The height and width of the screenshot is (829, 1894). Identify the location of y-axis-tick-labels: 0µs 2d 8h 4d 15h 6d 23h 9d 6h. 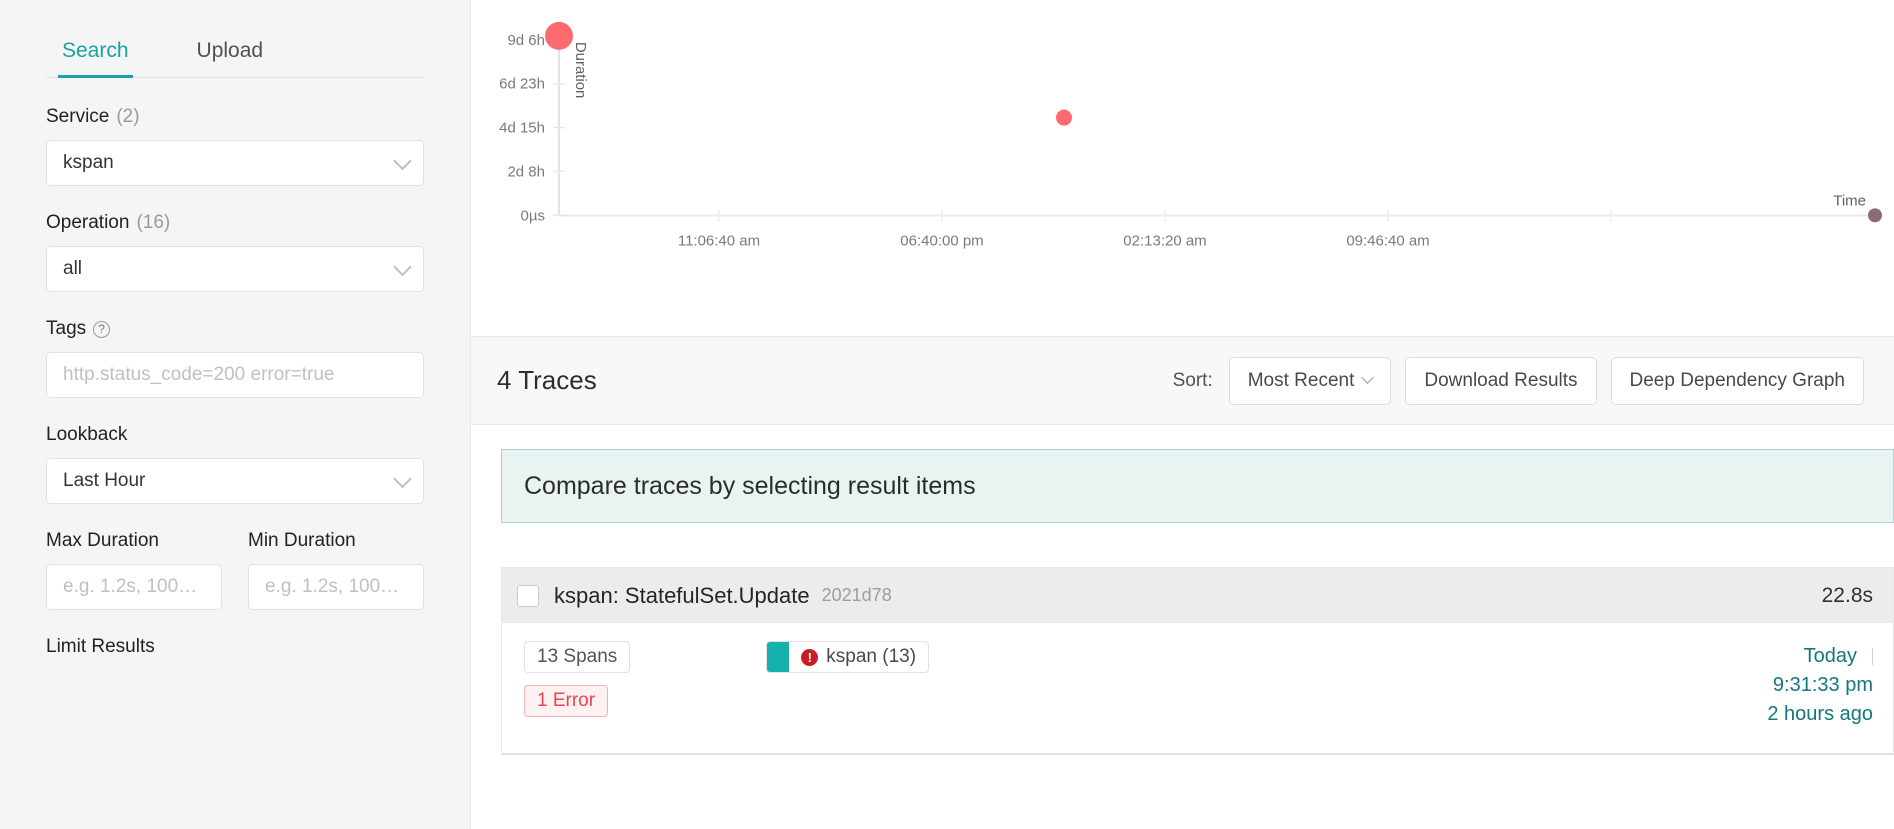
(522, 128).